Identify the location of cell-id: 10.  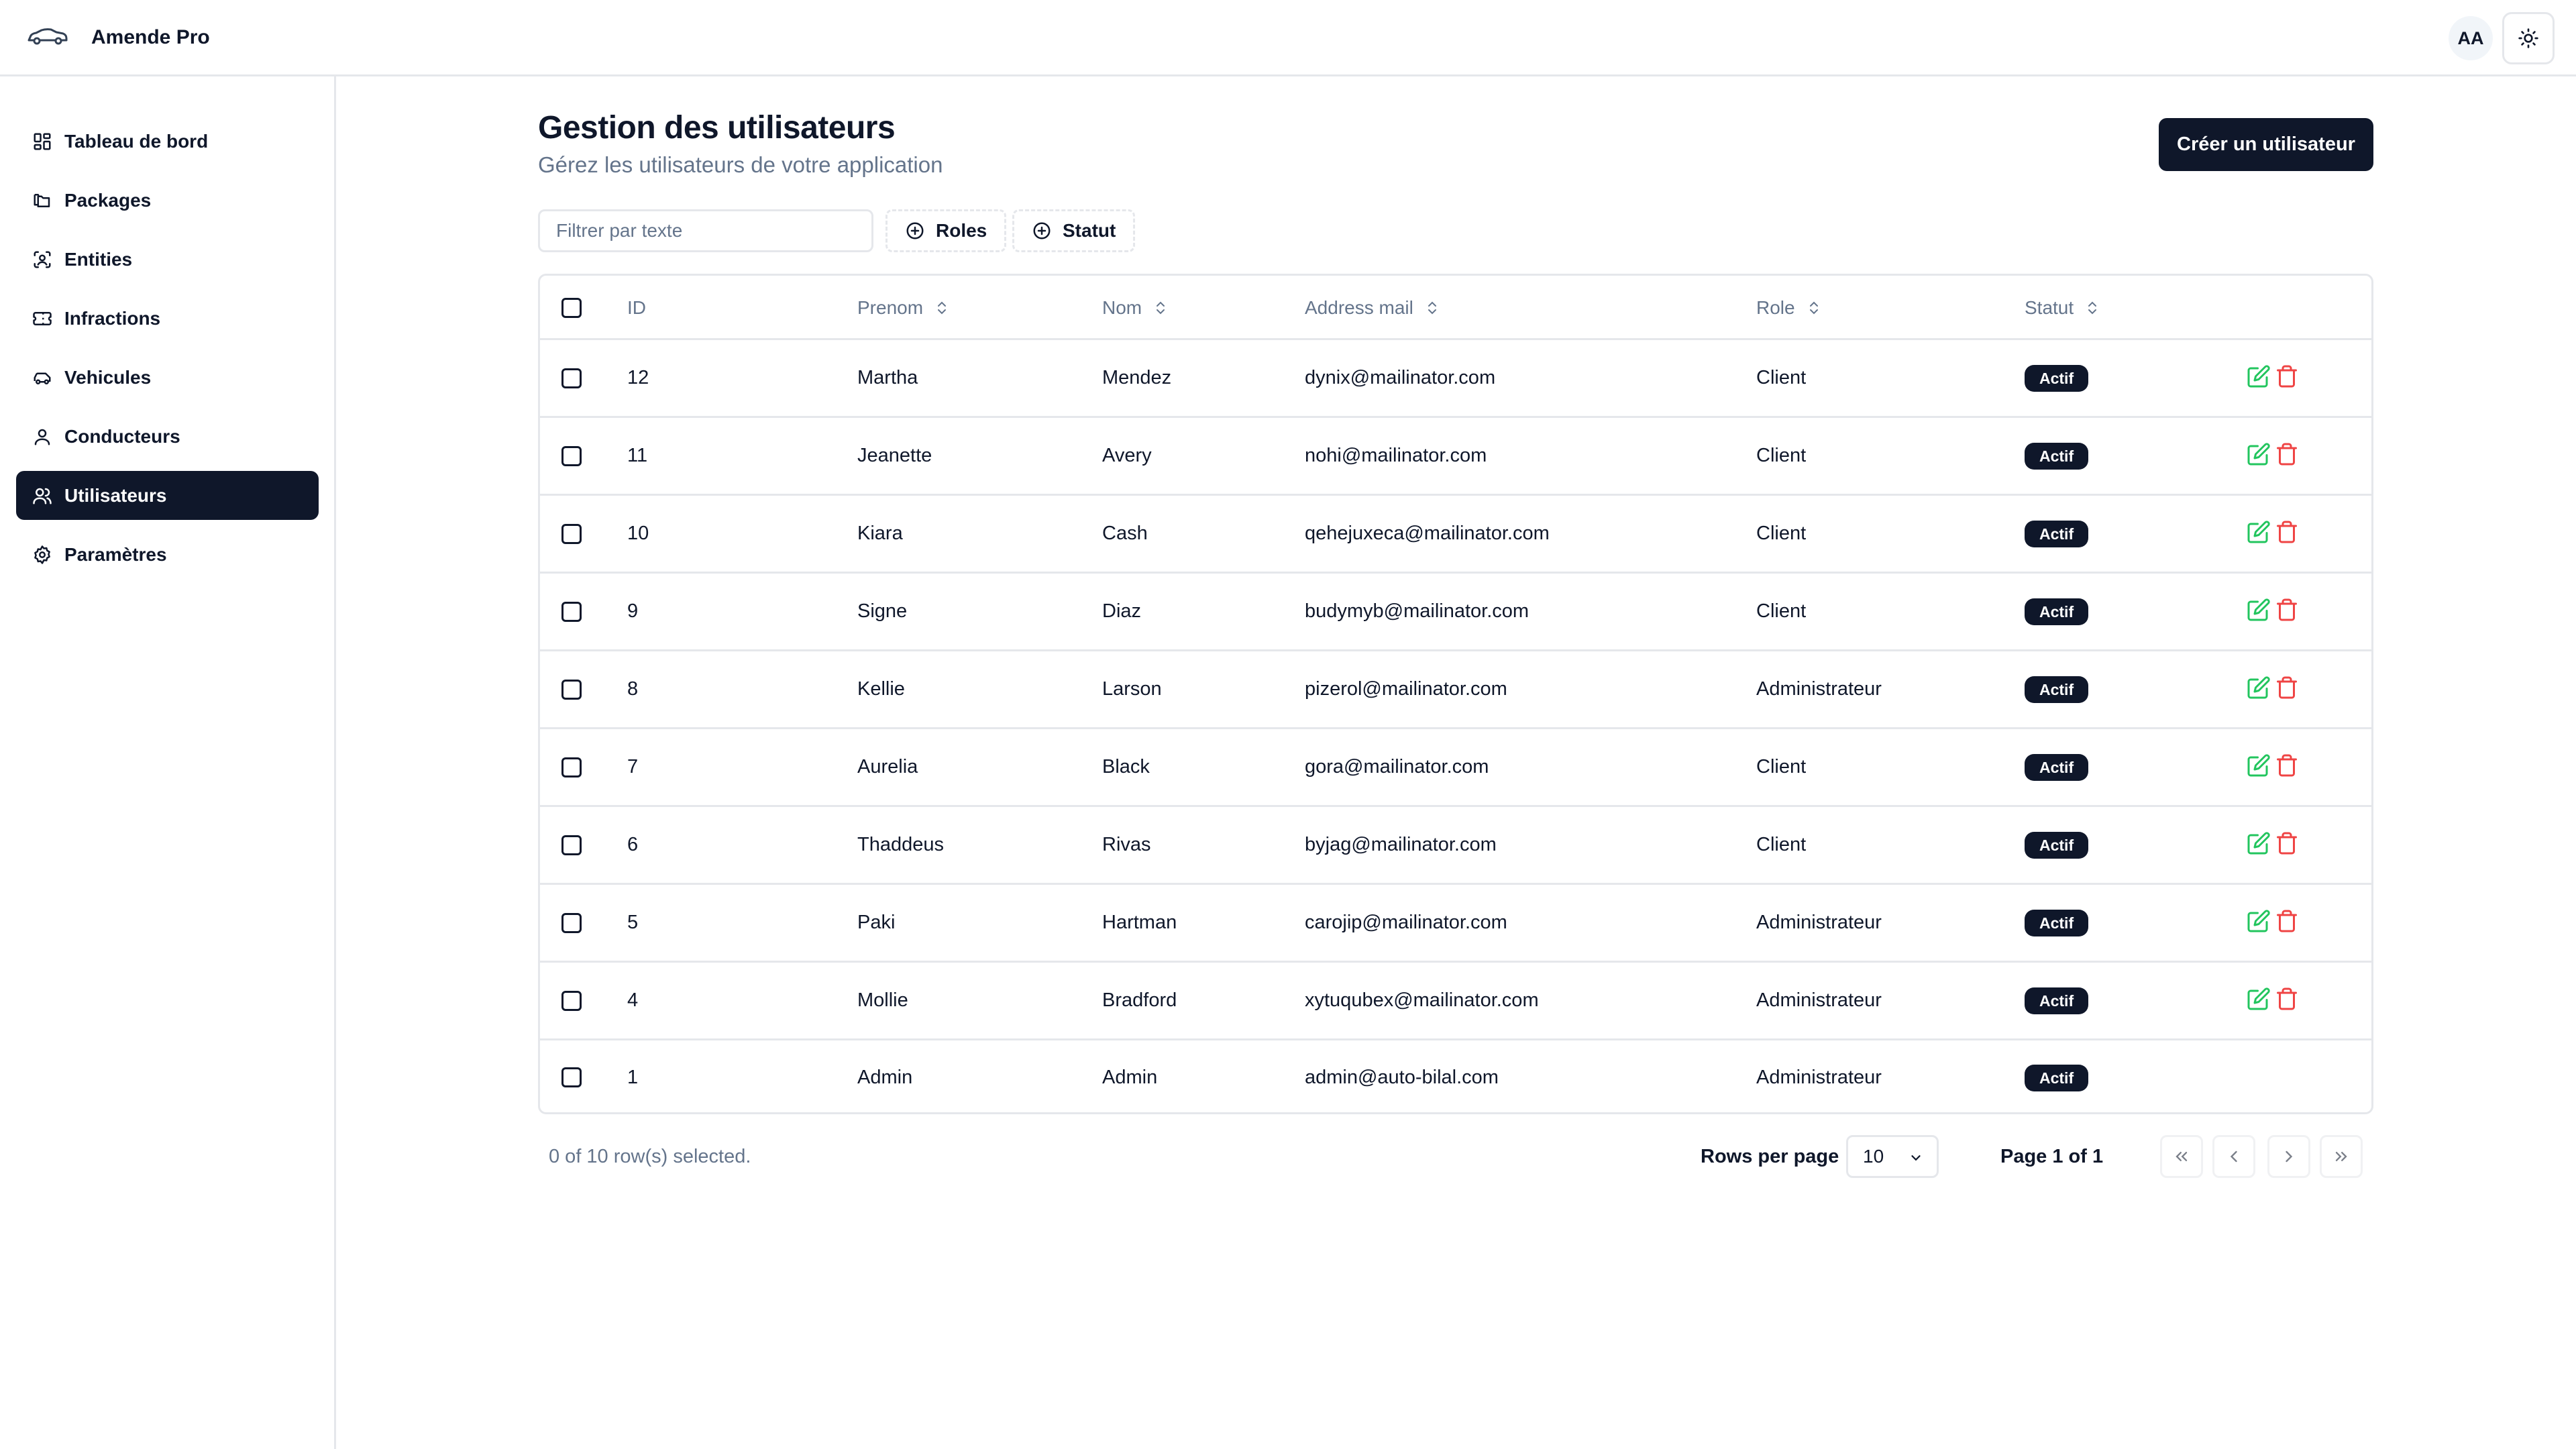
(638, 533).